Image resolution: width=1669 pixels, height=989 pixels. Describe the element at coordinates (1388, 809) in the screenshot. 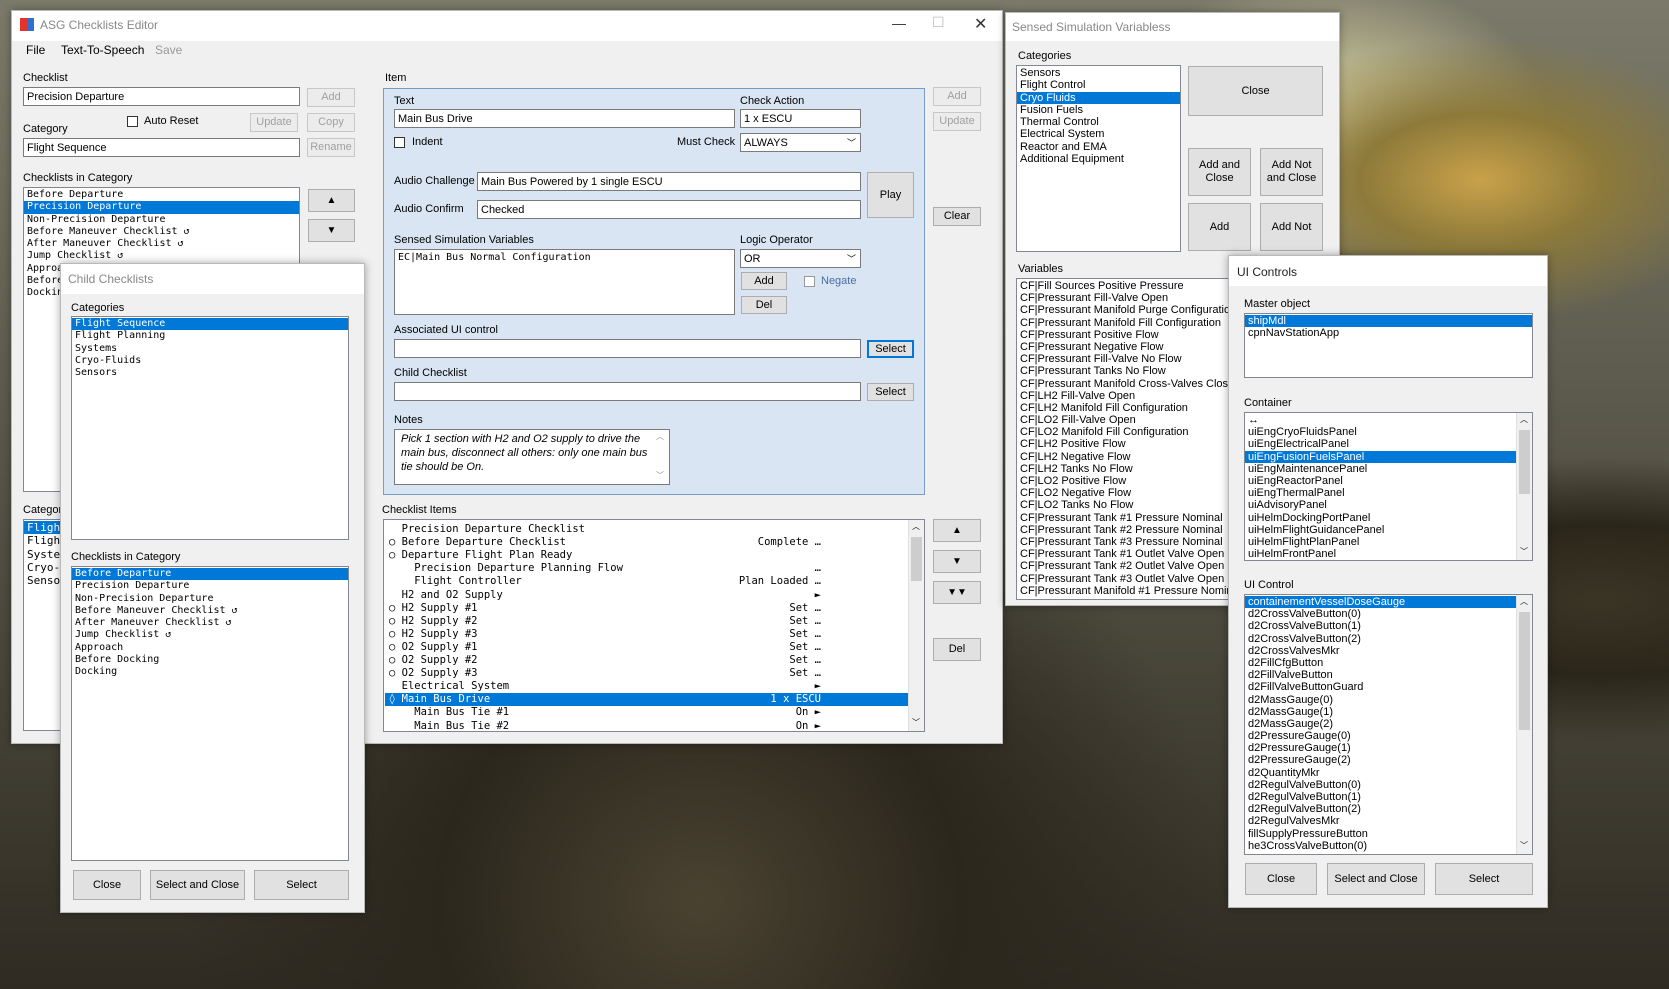

I see `list-item: d2RegulValveButton(2)` at that location.